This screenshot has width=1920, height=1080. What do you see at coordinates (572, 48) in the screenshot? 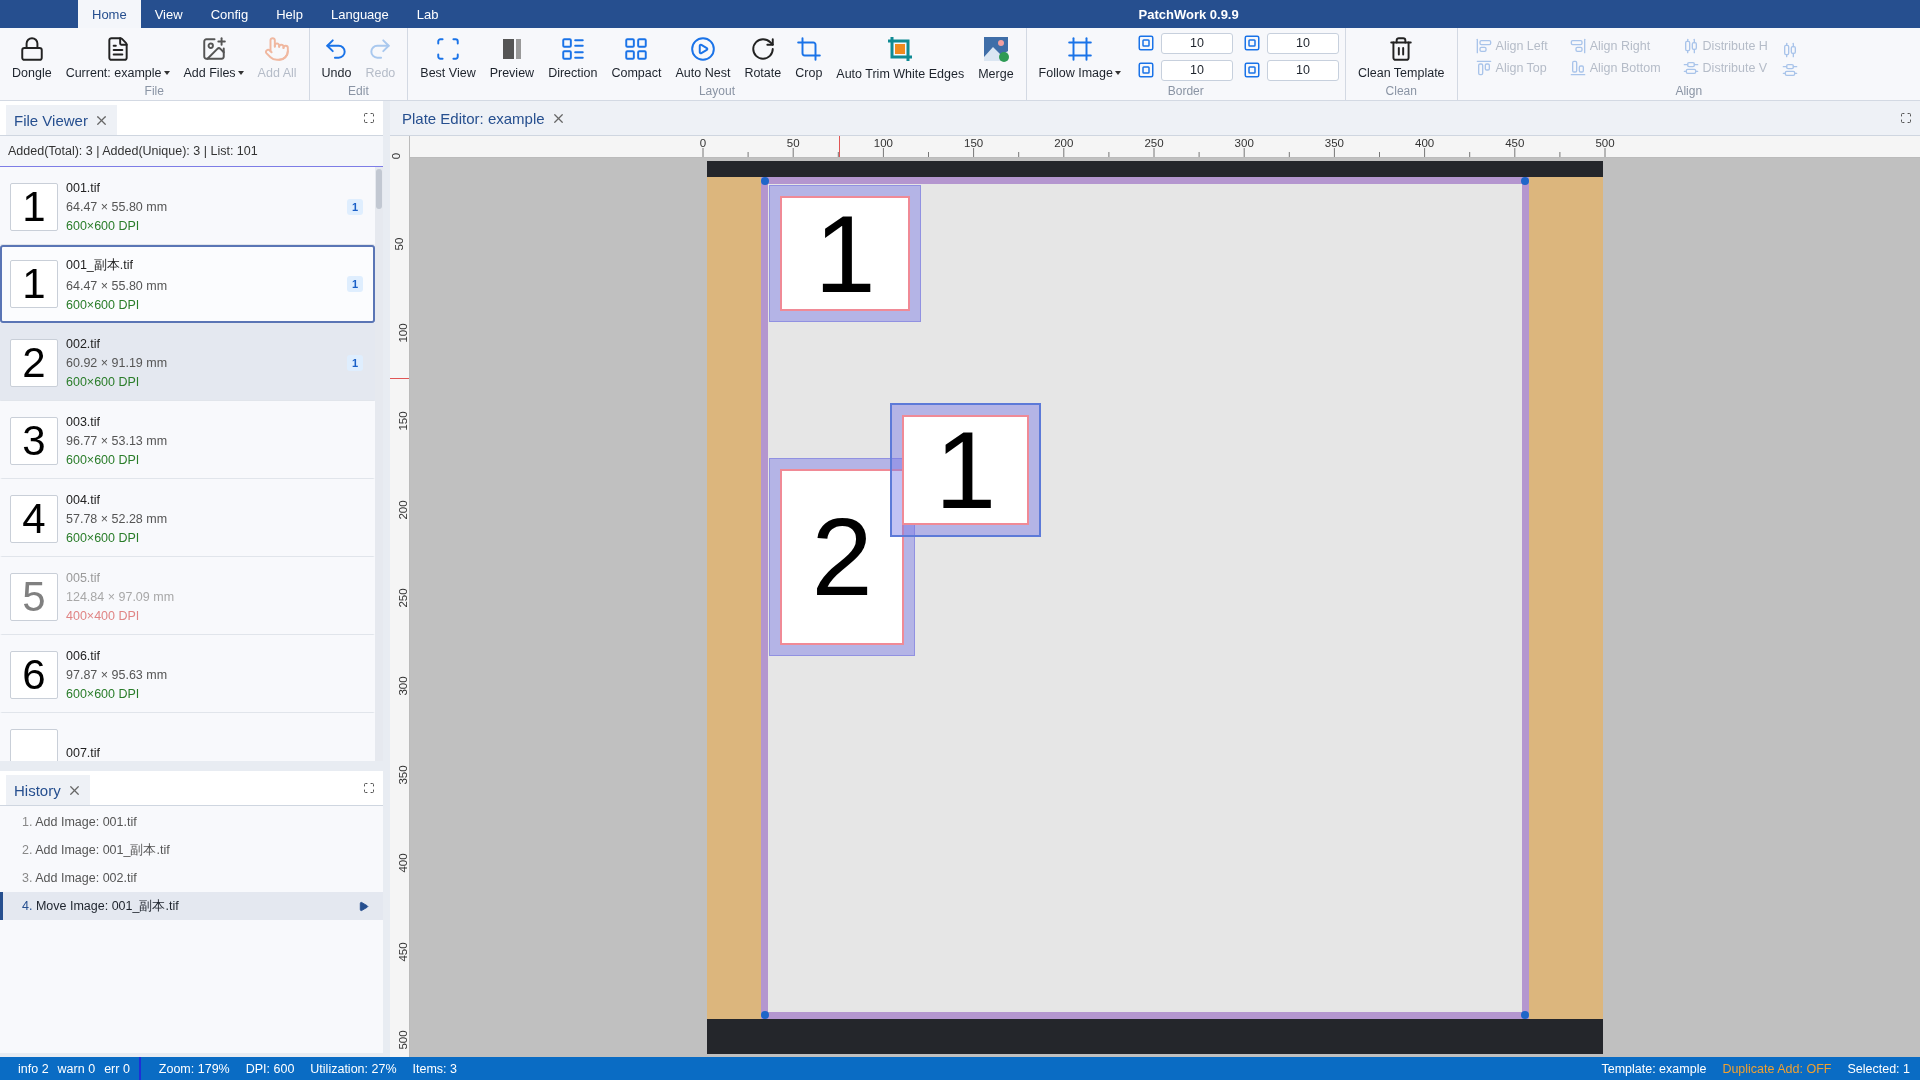
I see `layout-icon` at bounding box center [572, 48].